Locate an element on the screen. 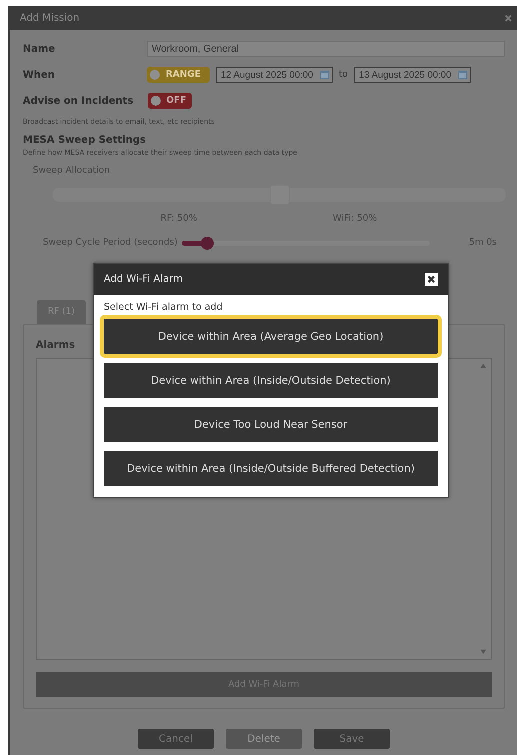 Image resolution: width=517 pixels, height=755 pixels. alarm-option-button: Device Too Loud Near Sensor is located at coordinates (271, 424).